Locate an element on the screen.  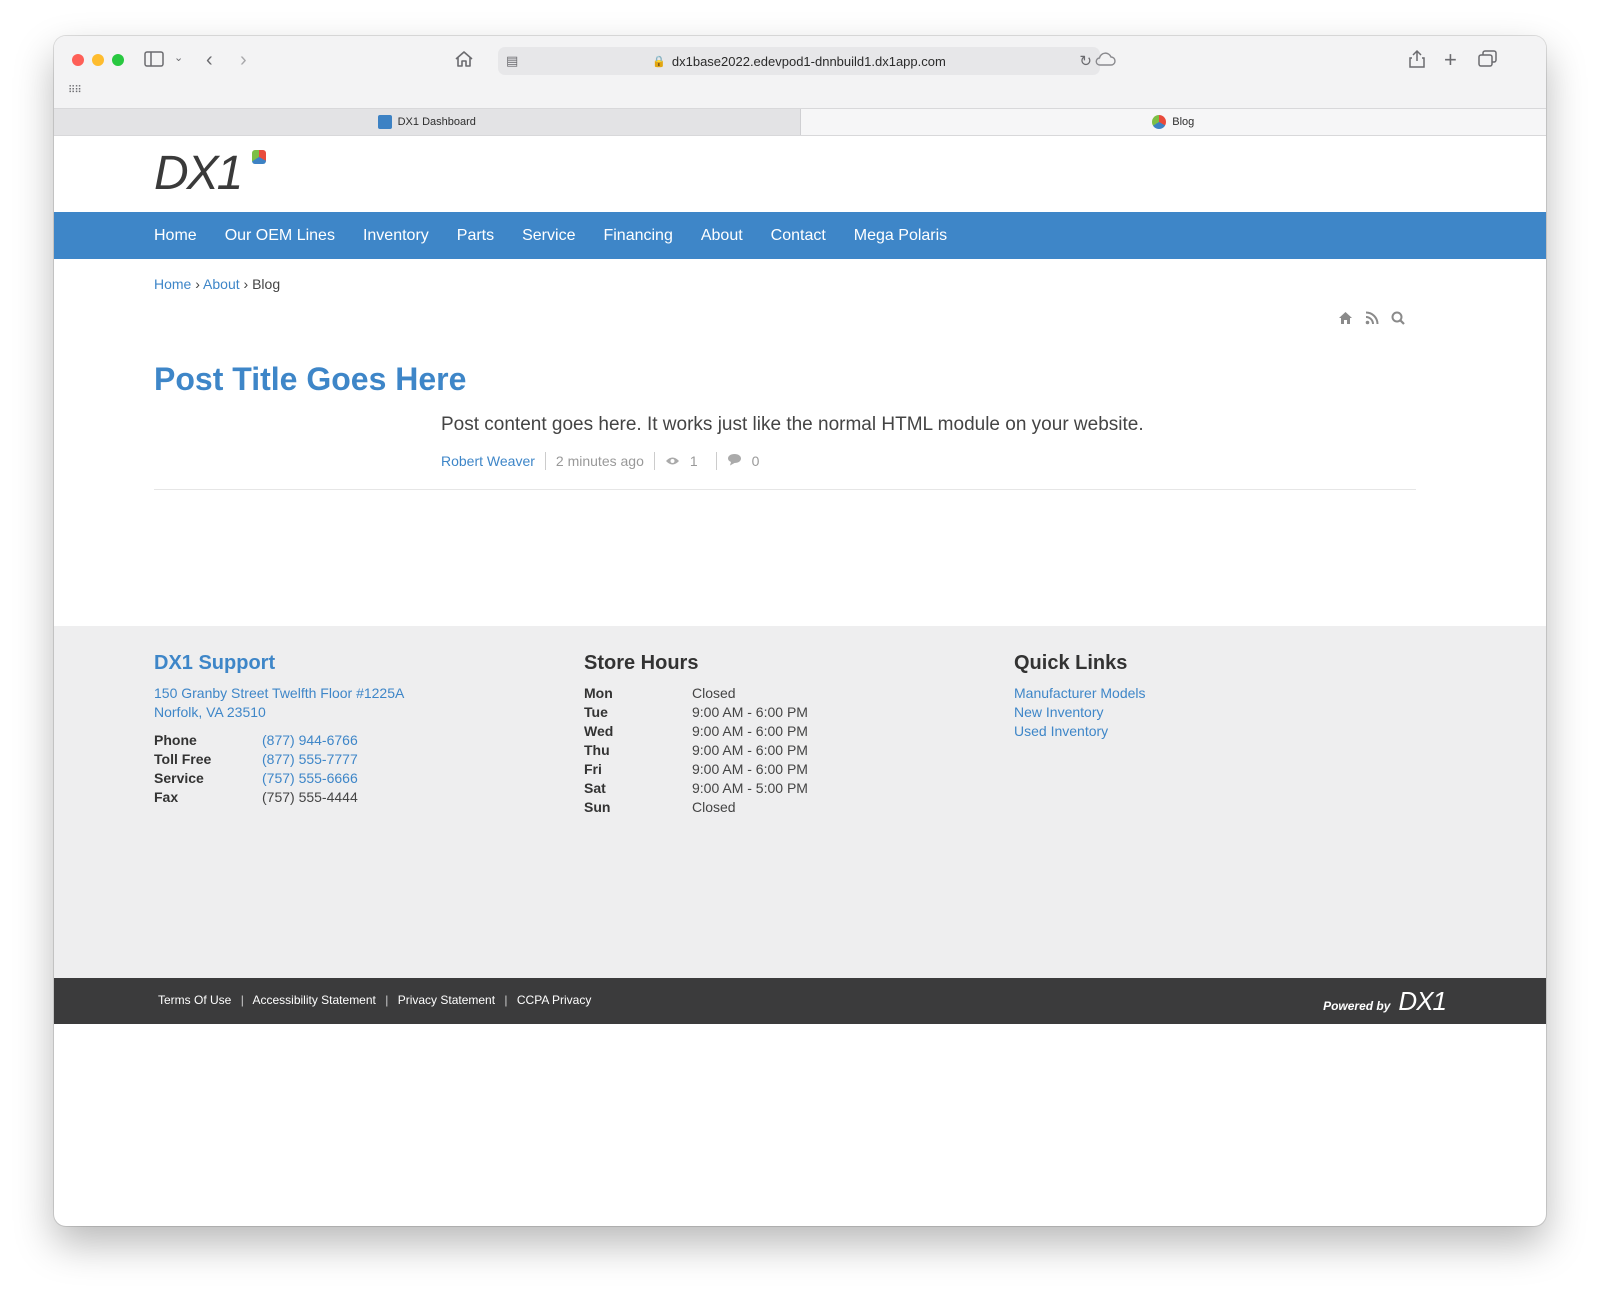
sidebar-icon is located at coordinates (154, 59).